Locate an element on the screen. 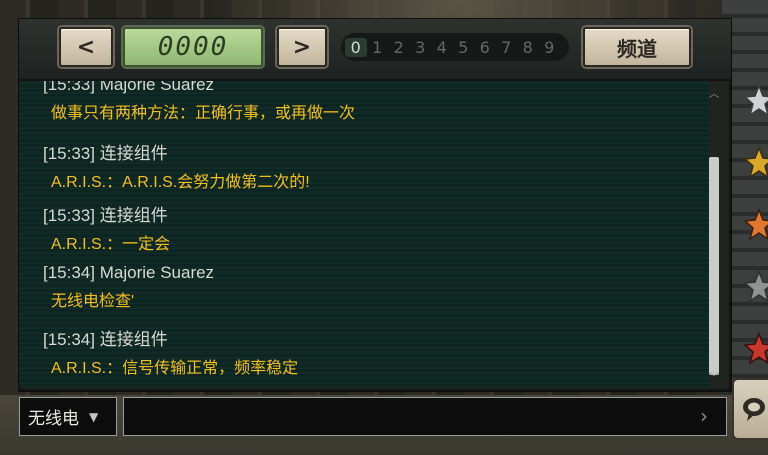 The width and height of the screenshot is (768, 455). message-header: [15:34] Majorie Suarez is located at coordinates (128, 273).